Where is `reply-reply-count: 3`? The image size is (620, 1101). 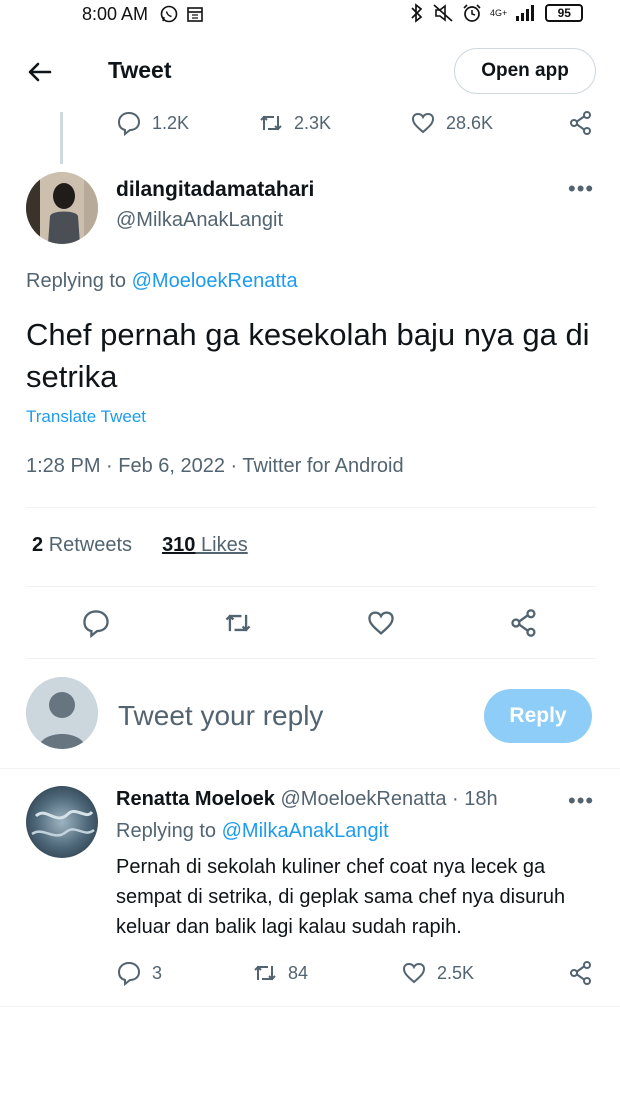 reply-reply-count: 3 is located at coordinates (157, 972).